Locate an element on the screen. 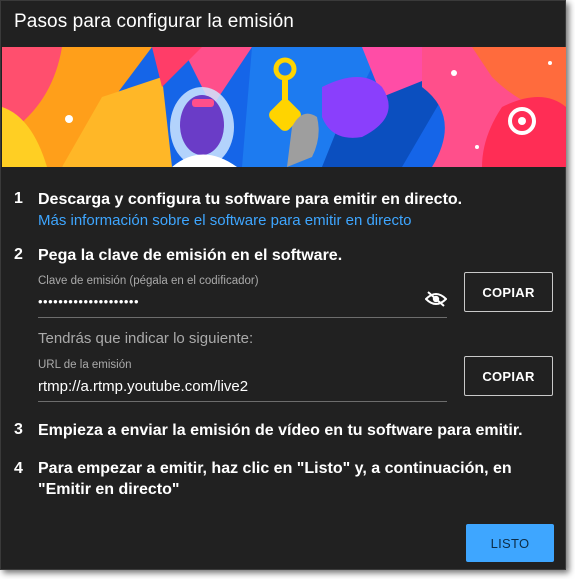 This screenshot has height=579, width=575. step-3-number: 3 is located at coordinates (18, 429).